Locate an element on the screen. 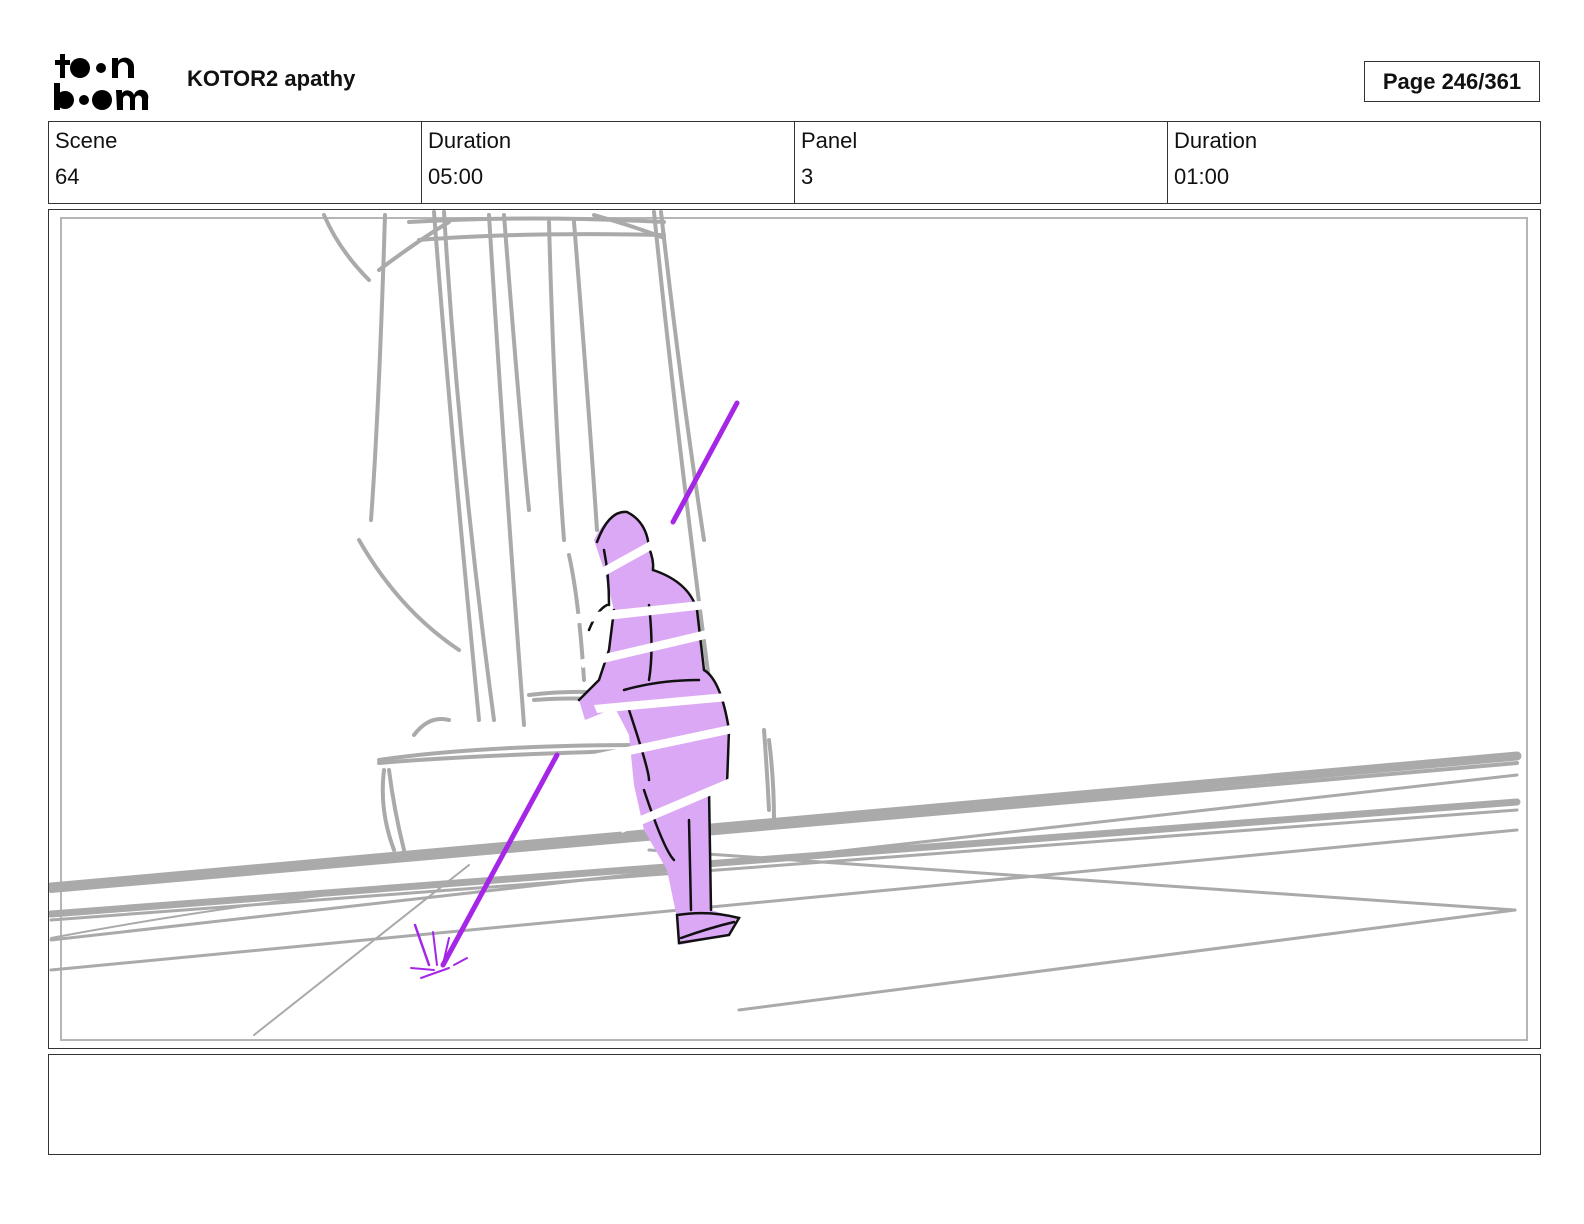 Image resolution: width=1584 pixels, height=1224 pixels. panel-duration-value: 01:00 is located at coordinates (1202, 176).